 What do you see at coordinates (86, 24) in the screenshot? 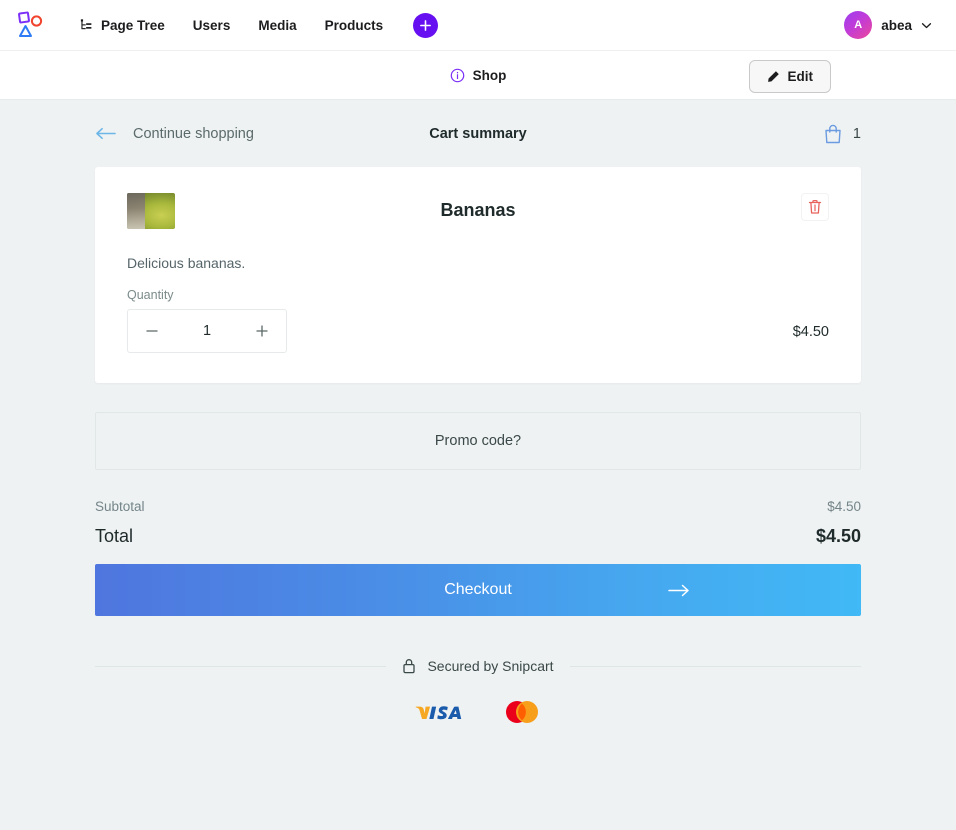
I see `tree-icon` at bounding box center [86, 24].